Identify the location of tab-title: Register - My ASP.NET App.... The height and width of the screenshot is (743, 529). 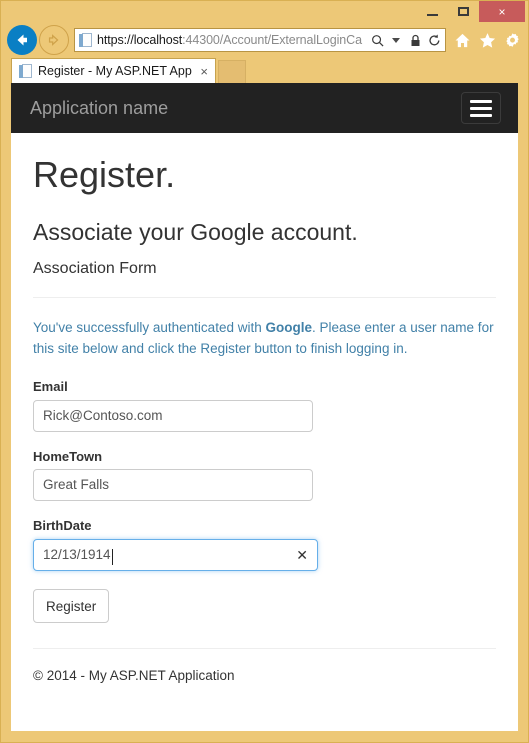
(115, 71).